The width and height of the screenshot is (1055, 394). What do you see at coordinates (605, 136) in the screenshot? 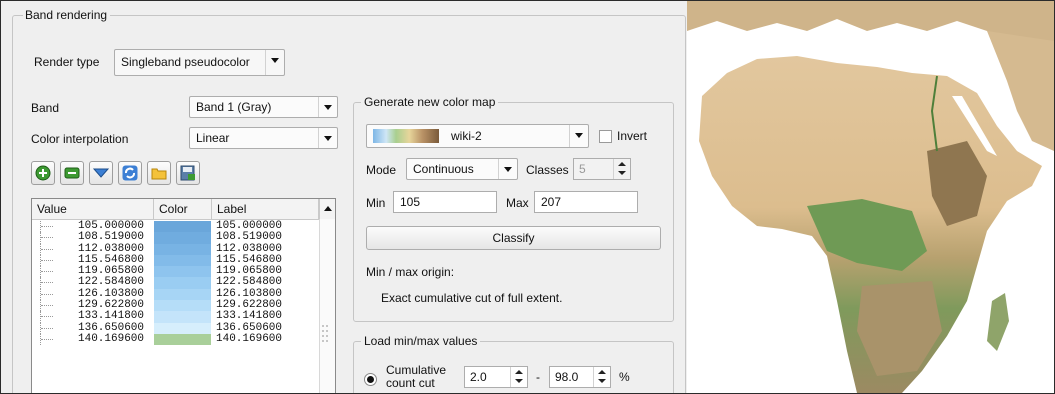
I see `invert-checkbox` at bounding box center [605, 136].